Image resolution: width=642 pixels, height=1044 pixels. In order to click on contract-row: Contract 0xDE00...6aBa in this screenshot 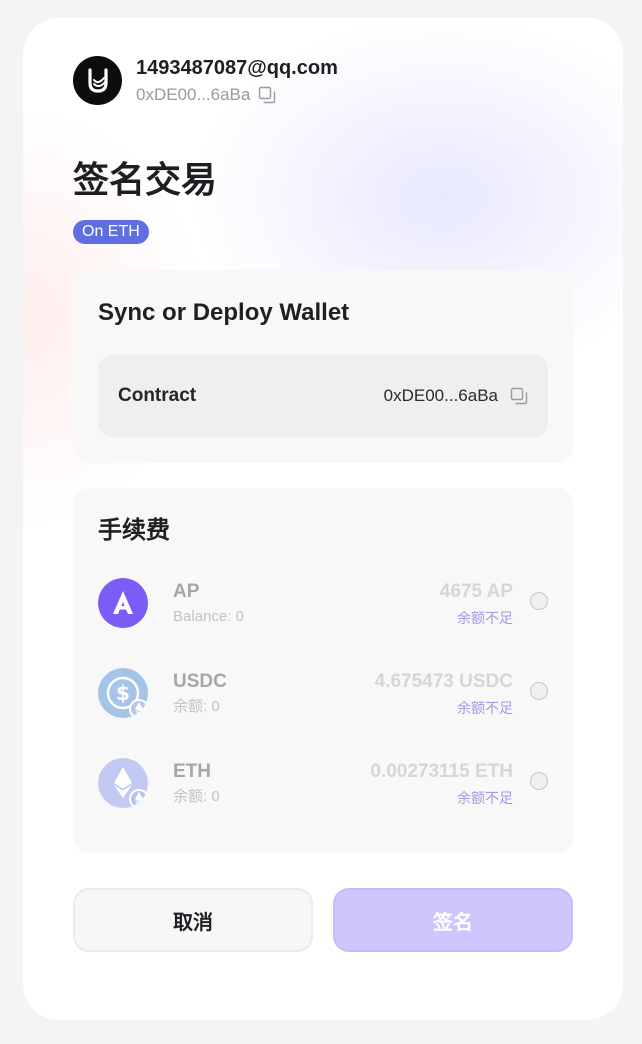, I will do `click(323, 396)`.